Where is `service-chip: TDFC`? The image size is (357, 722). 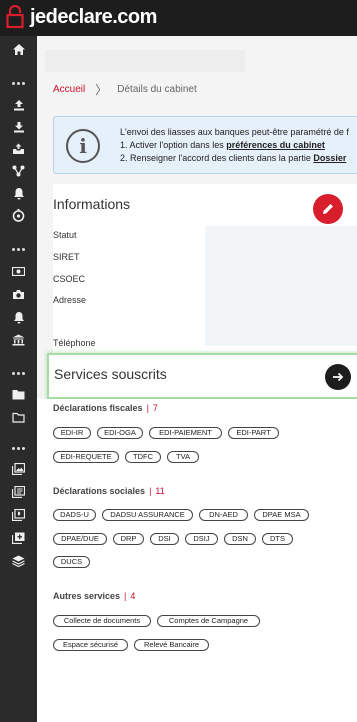
service-chip: TDFC is located at coordinates (143, 457).